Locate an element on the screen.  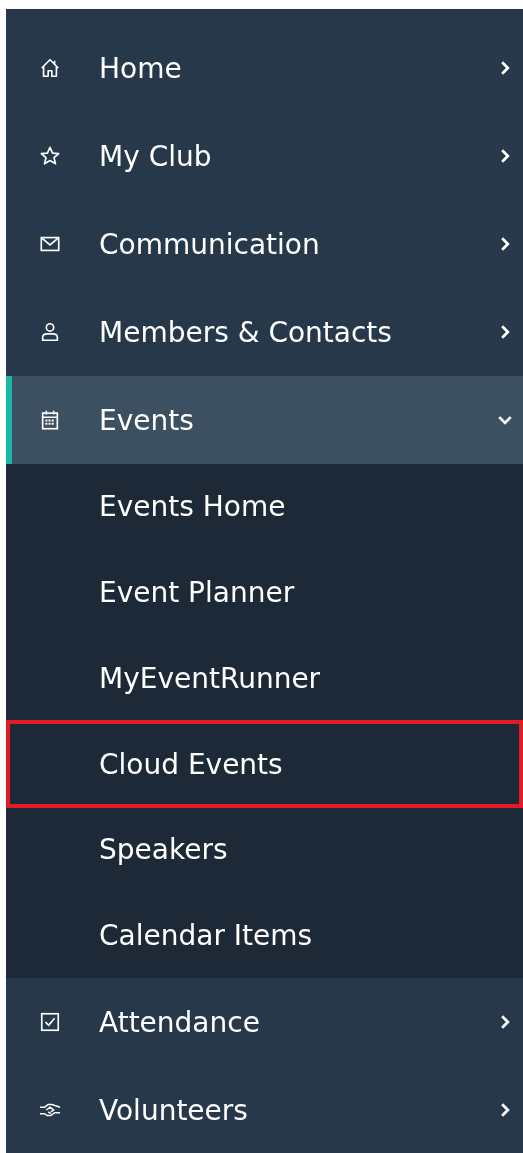
menu-item: Events is located at coordinates (264, 420).